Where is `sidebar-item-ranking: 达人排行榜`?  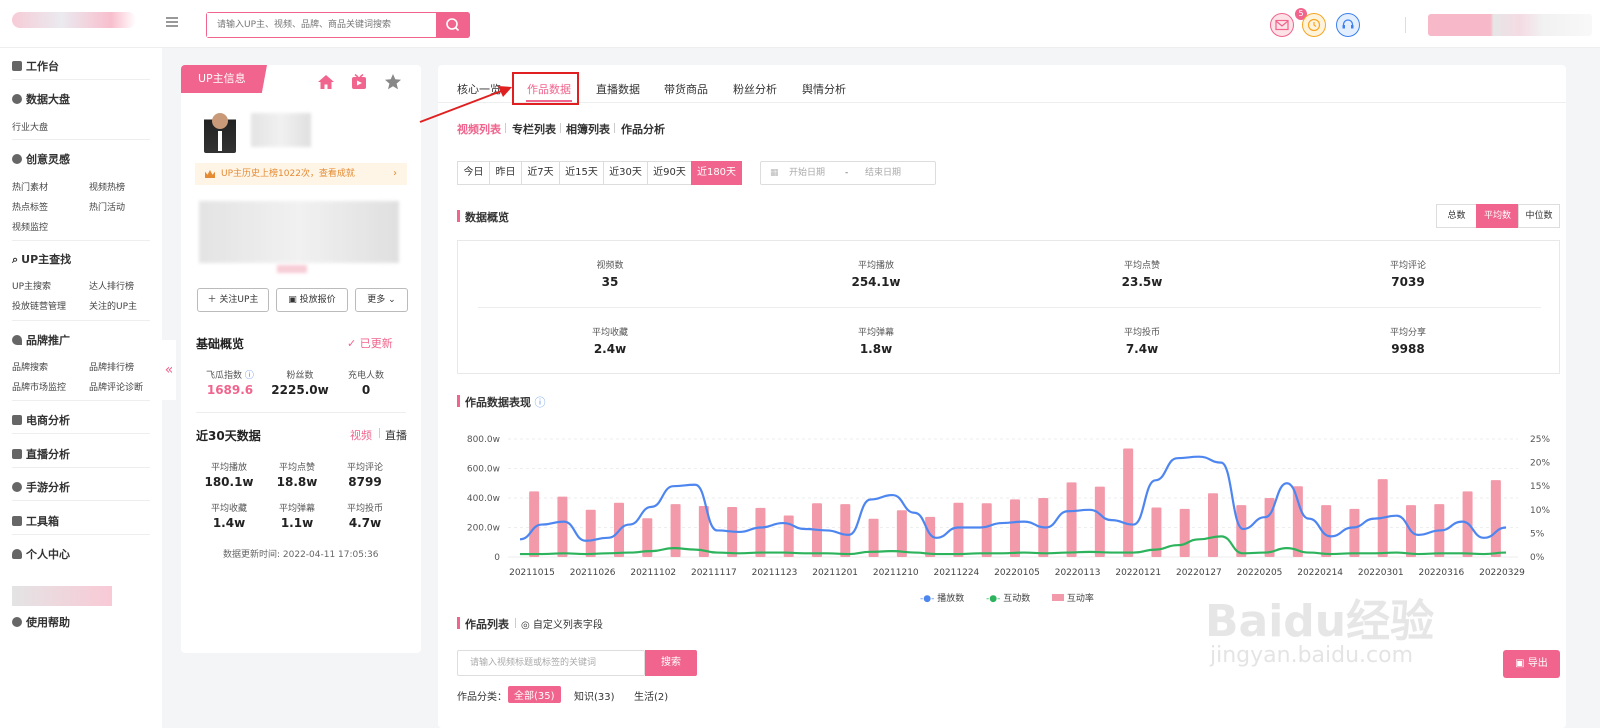 sidebar-item-ranking: 达人排行榜 is located at coordinates (111, 285).